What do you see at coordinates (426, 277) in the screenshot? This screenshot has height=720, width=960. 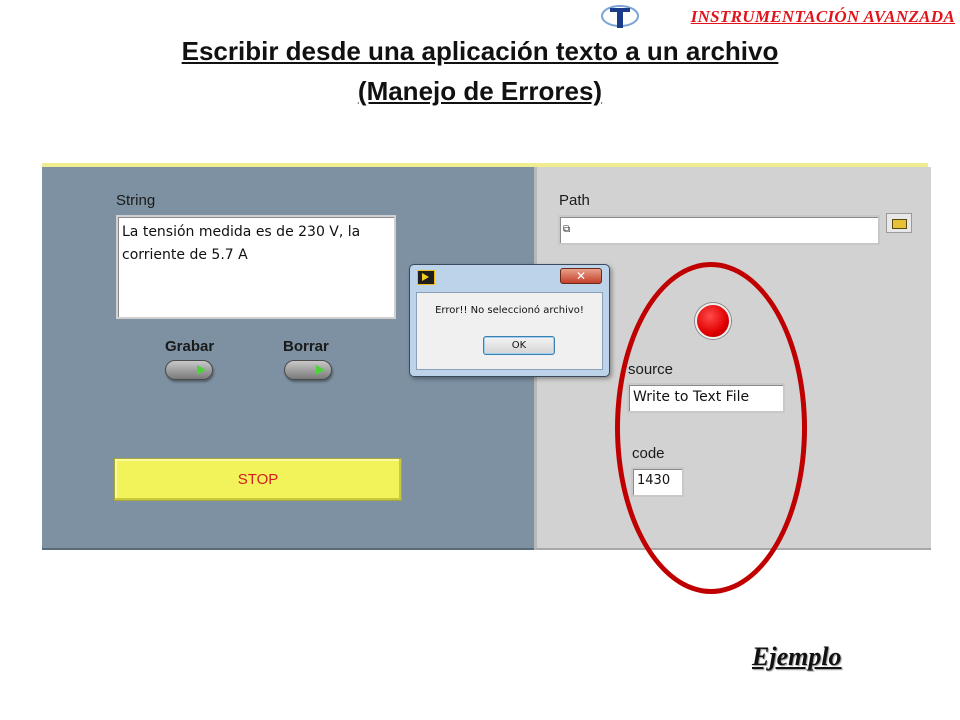 I see `labview-icon` at bounding box center [426, 277].